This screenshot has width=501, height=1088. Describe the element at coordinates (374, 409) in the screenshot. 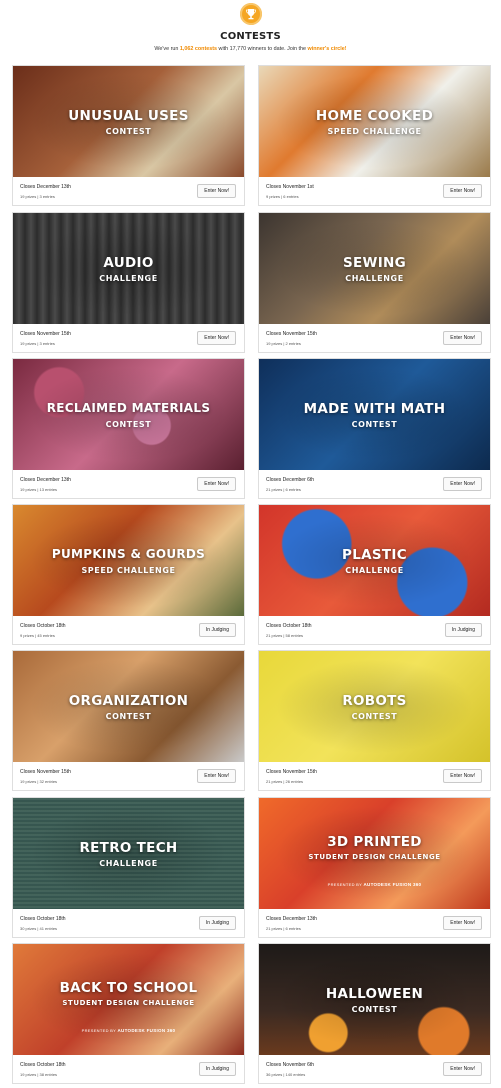

I see `contest-title: MADE WITH MATH` at that location.